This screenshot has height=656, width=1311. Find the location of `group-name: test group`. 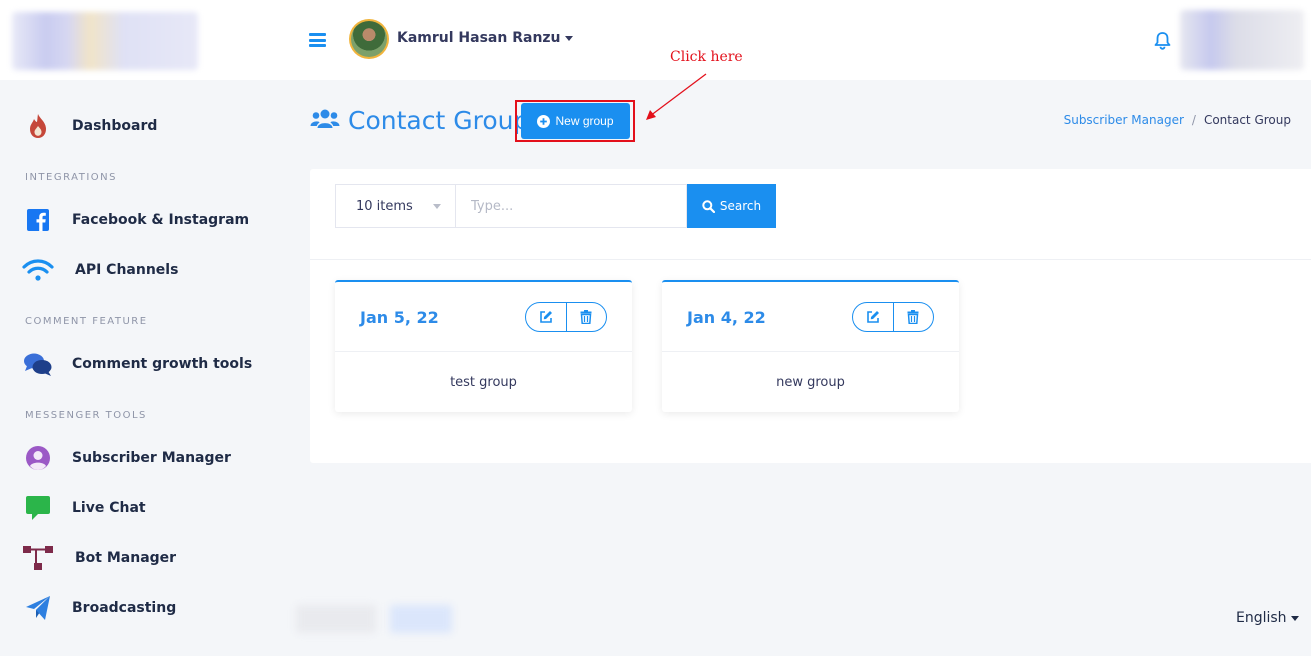

group-name: test group is located at coordinates (483, 382).